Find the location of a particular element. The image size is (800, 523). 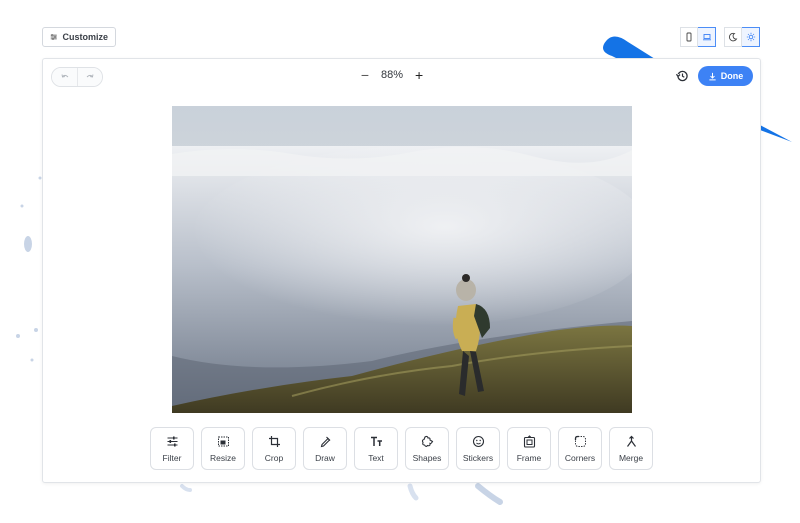

tool-text-button: Text is located at coordinates (376, 448).